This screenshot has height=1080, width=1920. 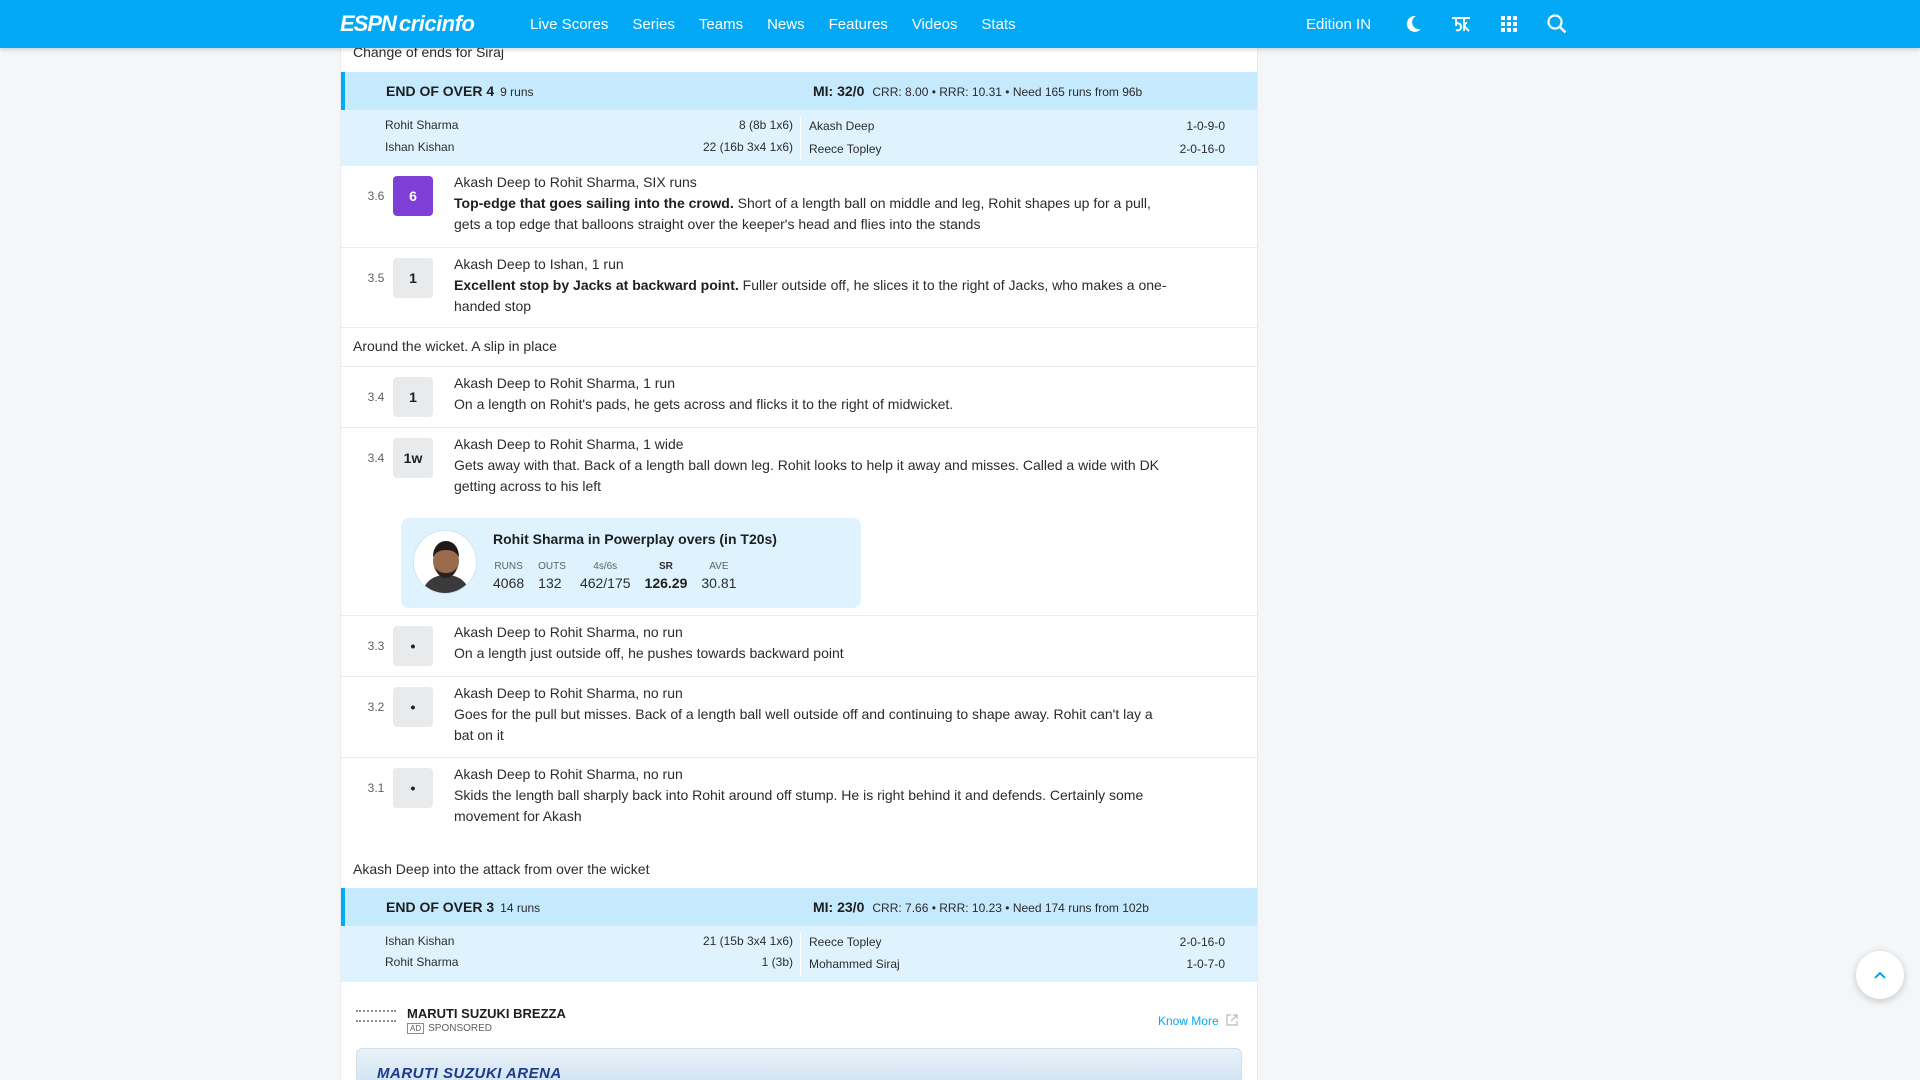 I want to click on batter-row: Ishan Kishan 21 (15b 3x4 1x6), so click(x=589, y=942).